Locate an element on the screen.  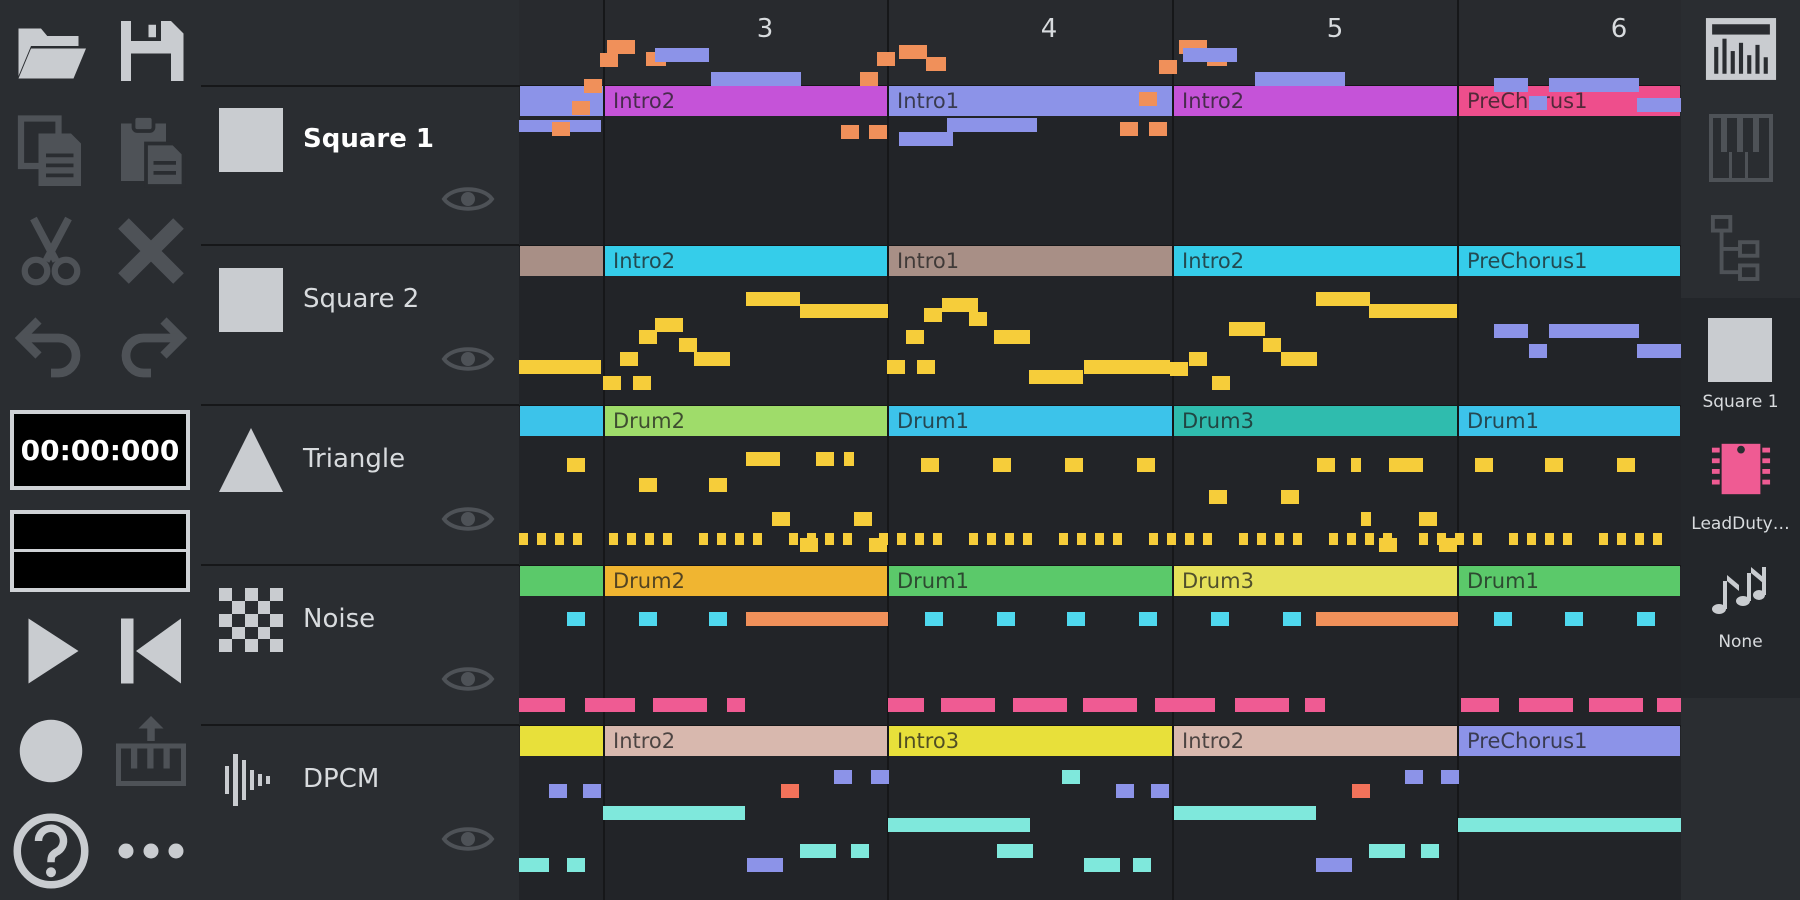
pattern-block: Intro3 is located at coordinates (1030, 741).